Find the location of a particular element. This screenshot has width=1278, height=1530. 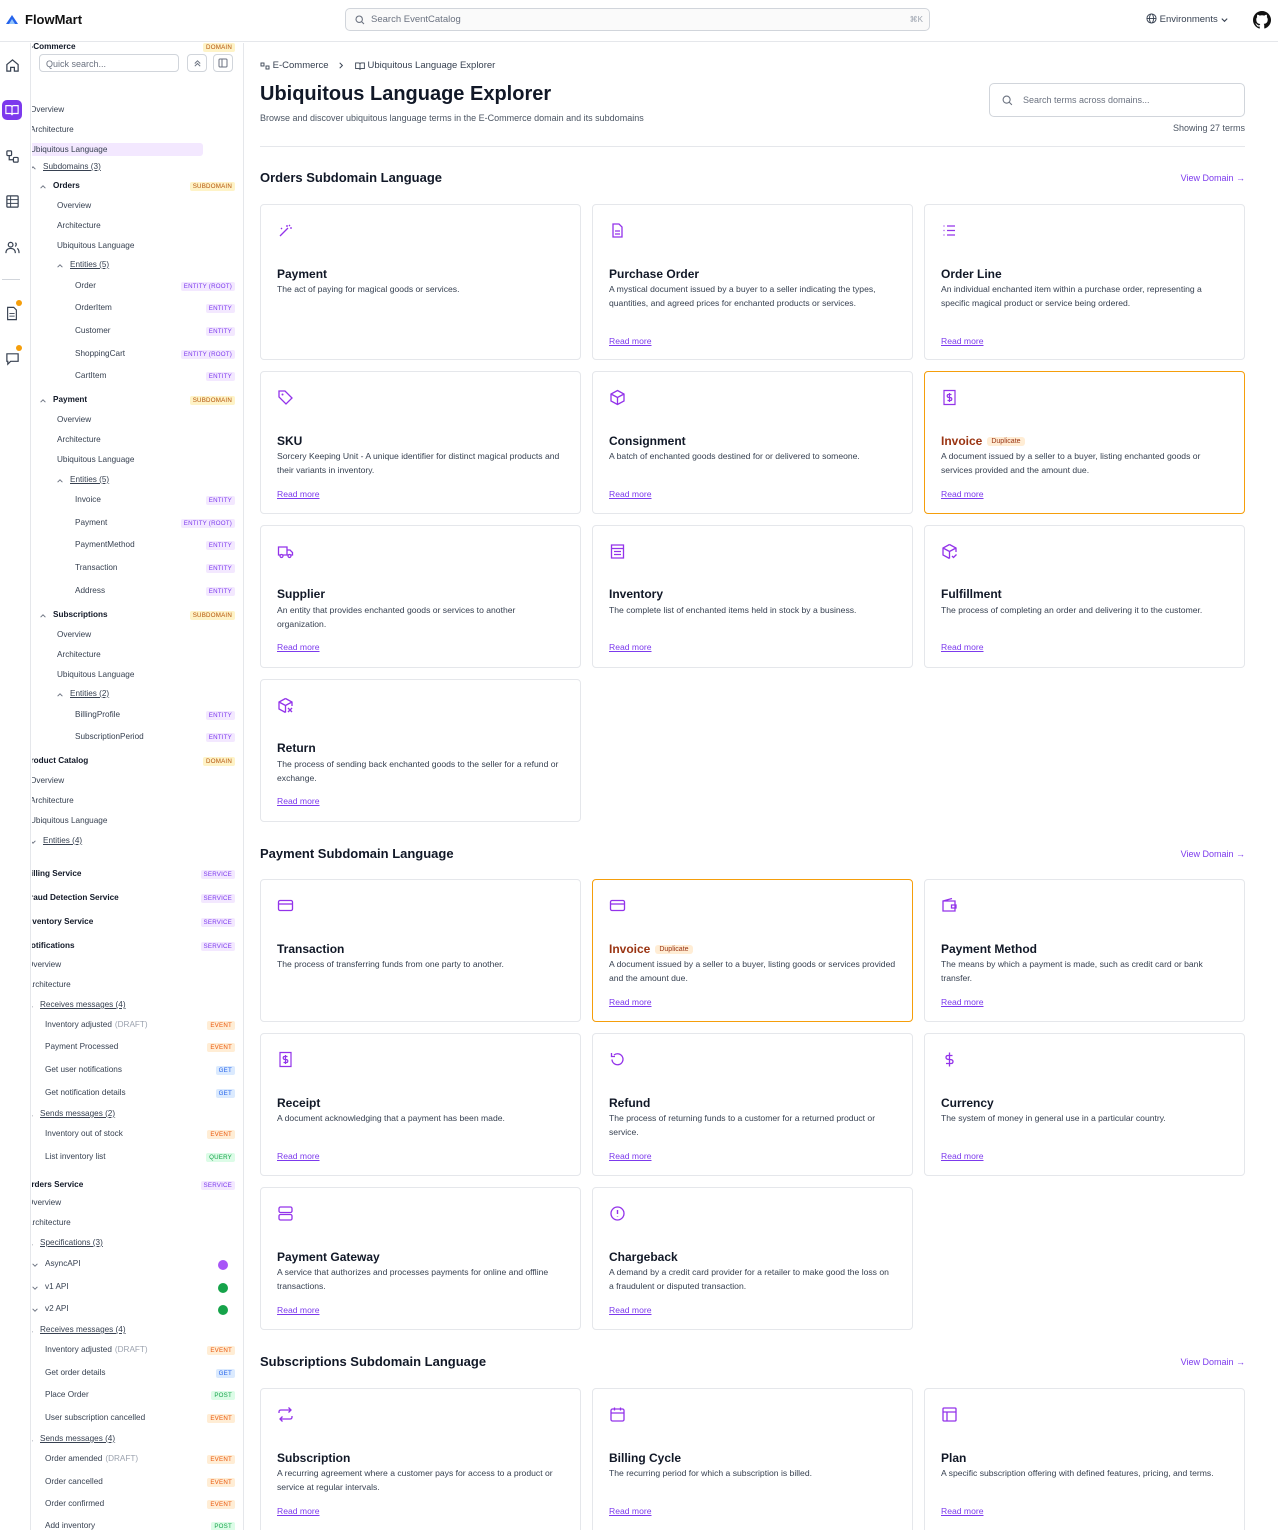

environments-button: Environments is located at coordinates (1187, 19).